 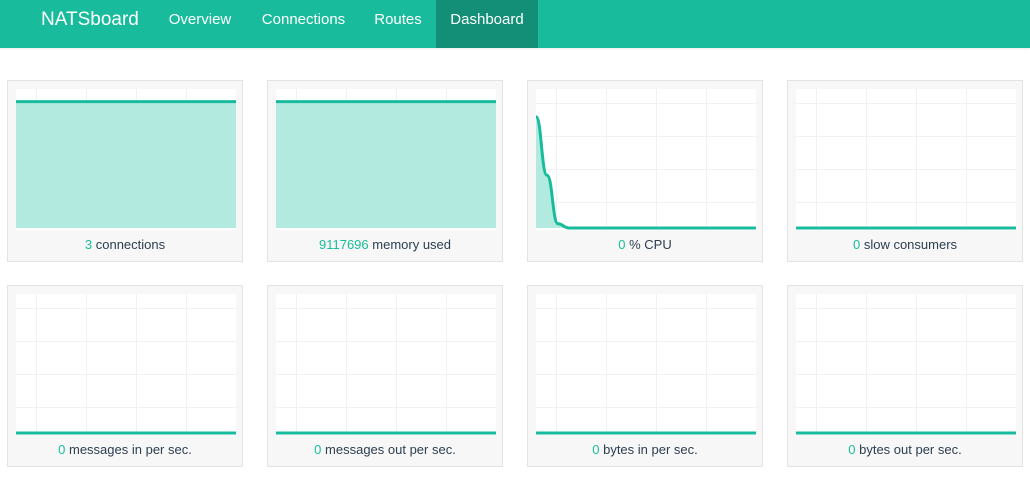 I want to click on memory-label: memory used, so click(x=412, y=244).